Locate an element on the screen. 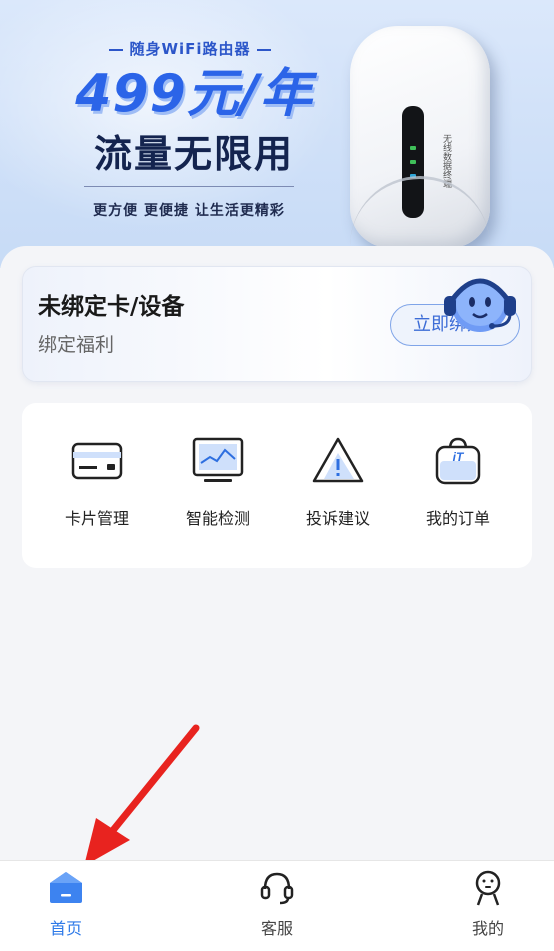 Image resolution: width=554 pixels, height=951 pixels. nav-label: 首页 is located at coordinates (65, 928).